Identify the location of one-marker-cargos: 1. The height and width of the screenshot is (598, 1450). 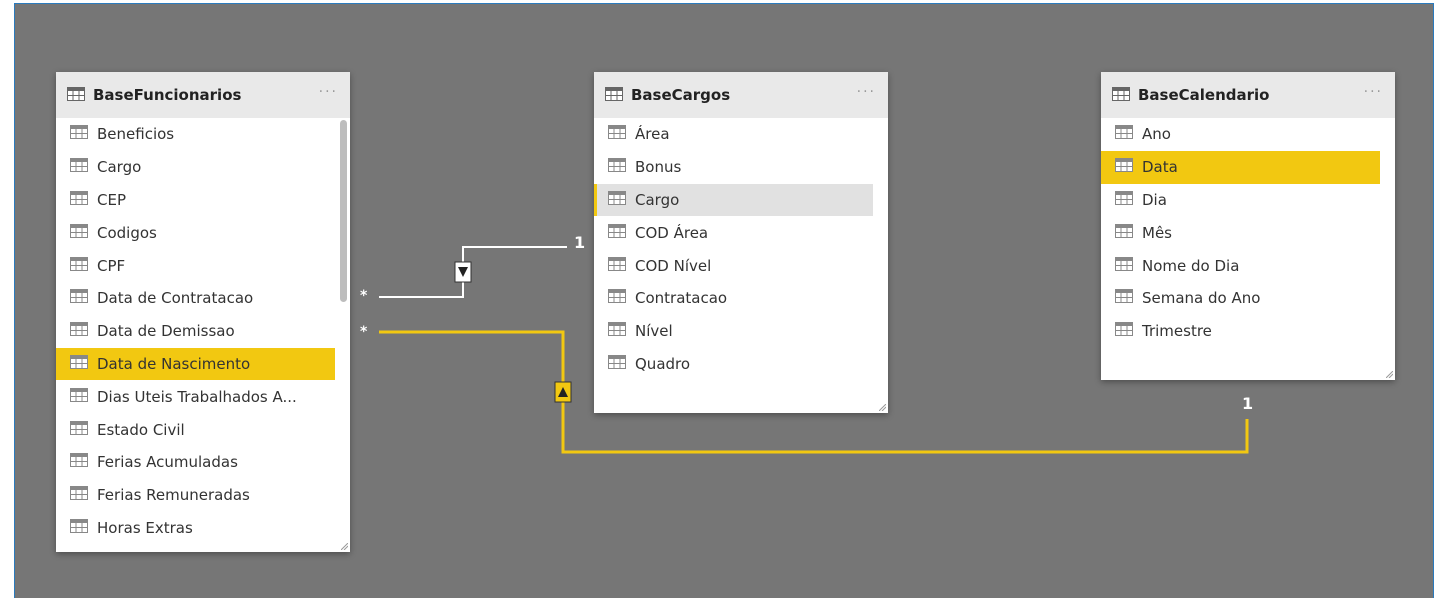
(580, 242).